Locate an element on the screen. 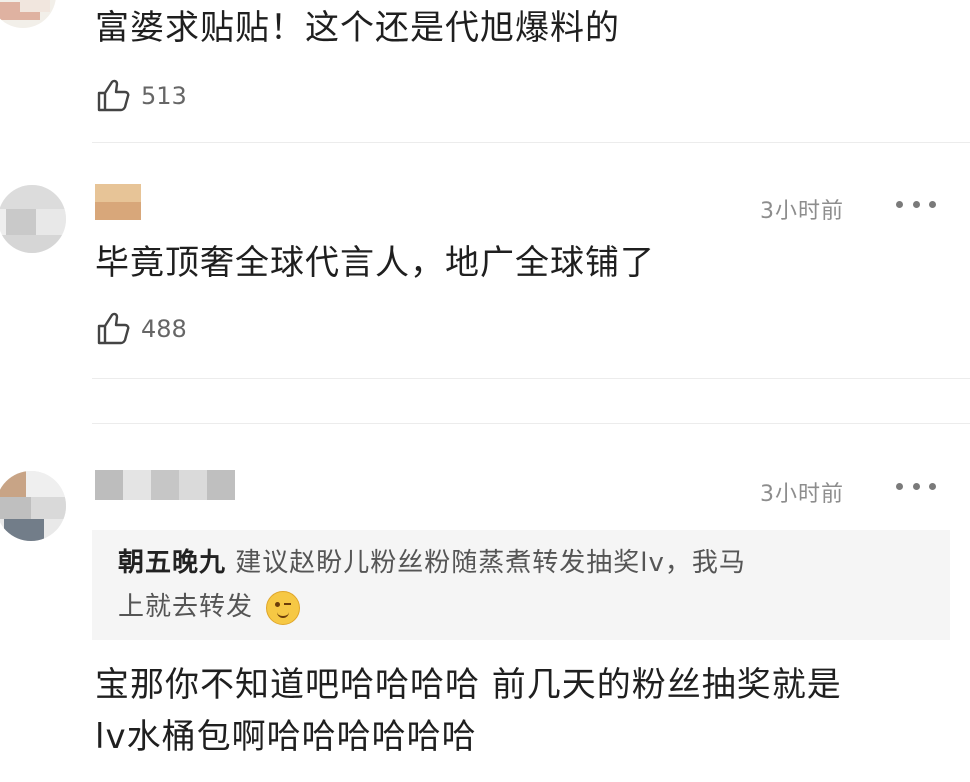 This screenshot has height=782, width=970. reply-text-line2: 上就去转发 is located at coordinates (186, 607).